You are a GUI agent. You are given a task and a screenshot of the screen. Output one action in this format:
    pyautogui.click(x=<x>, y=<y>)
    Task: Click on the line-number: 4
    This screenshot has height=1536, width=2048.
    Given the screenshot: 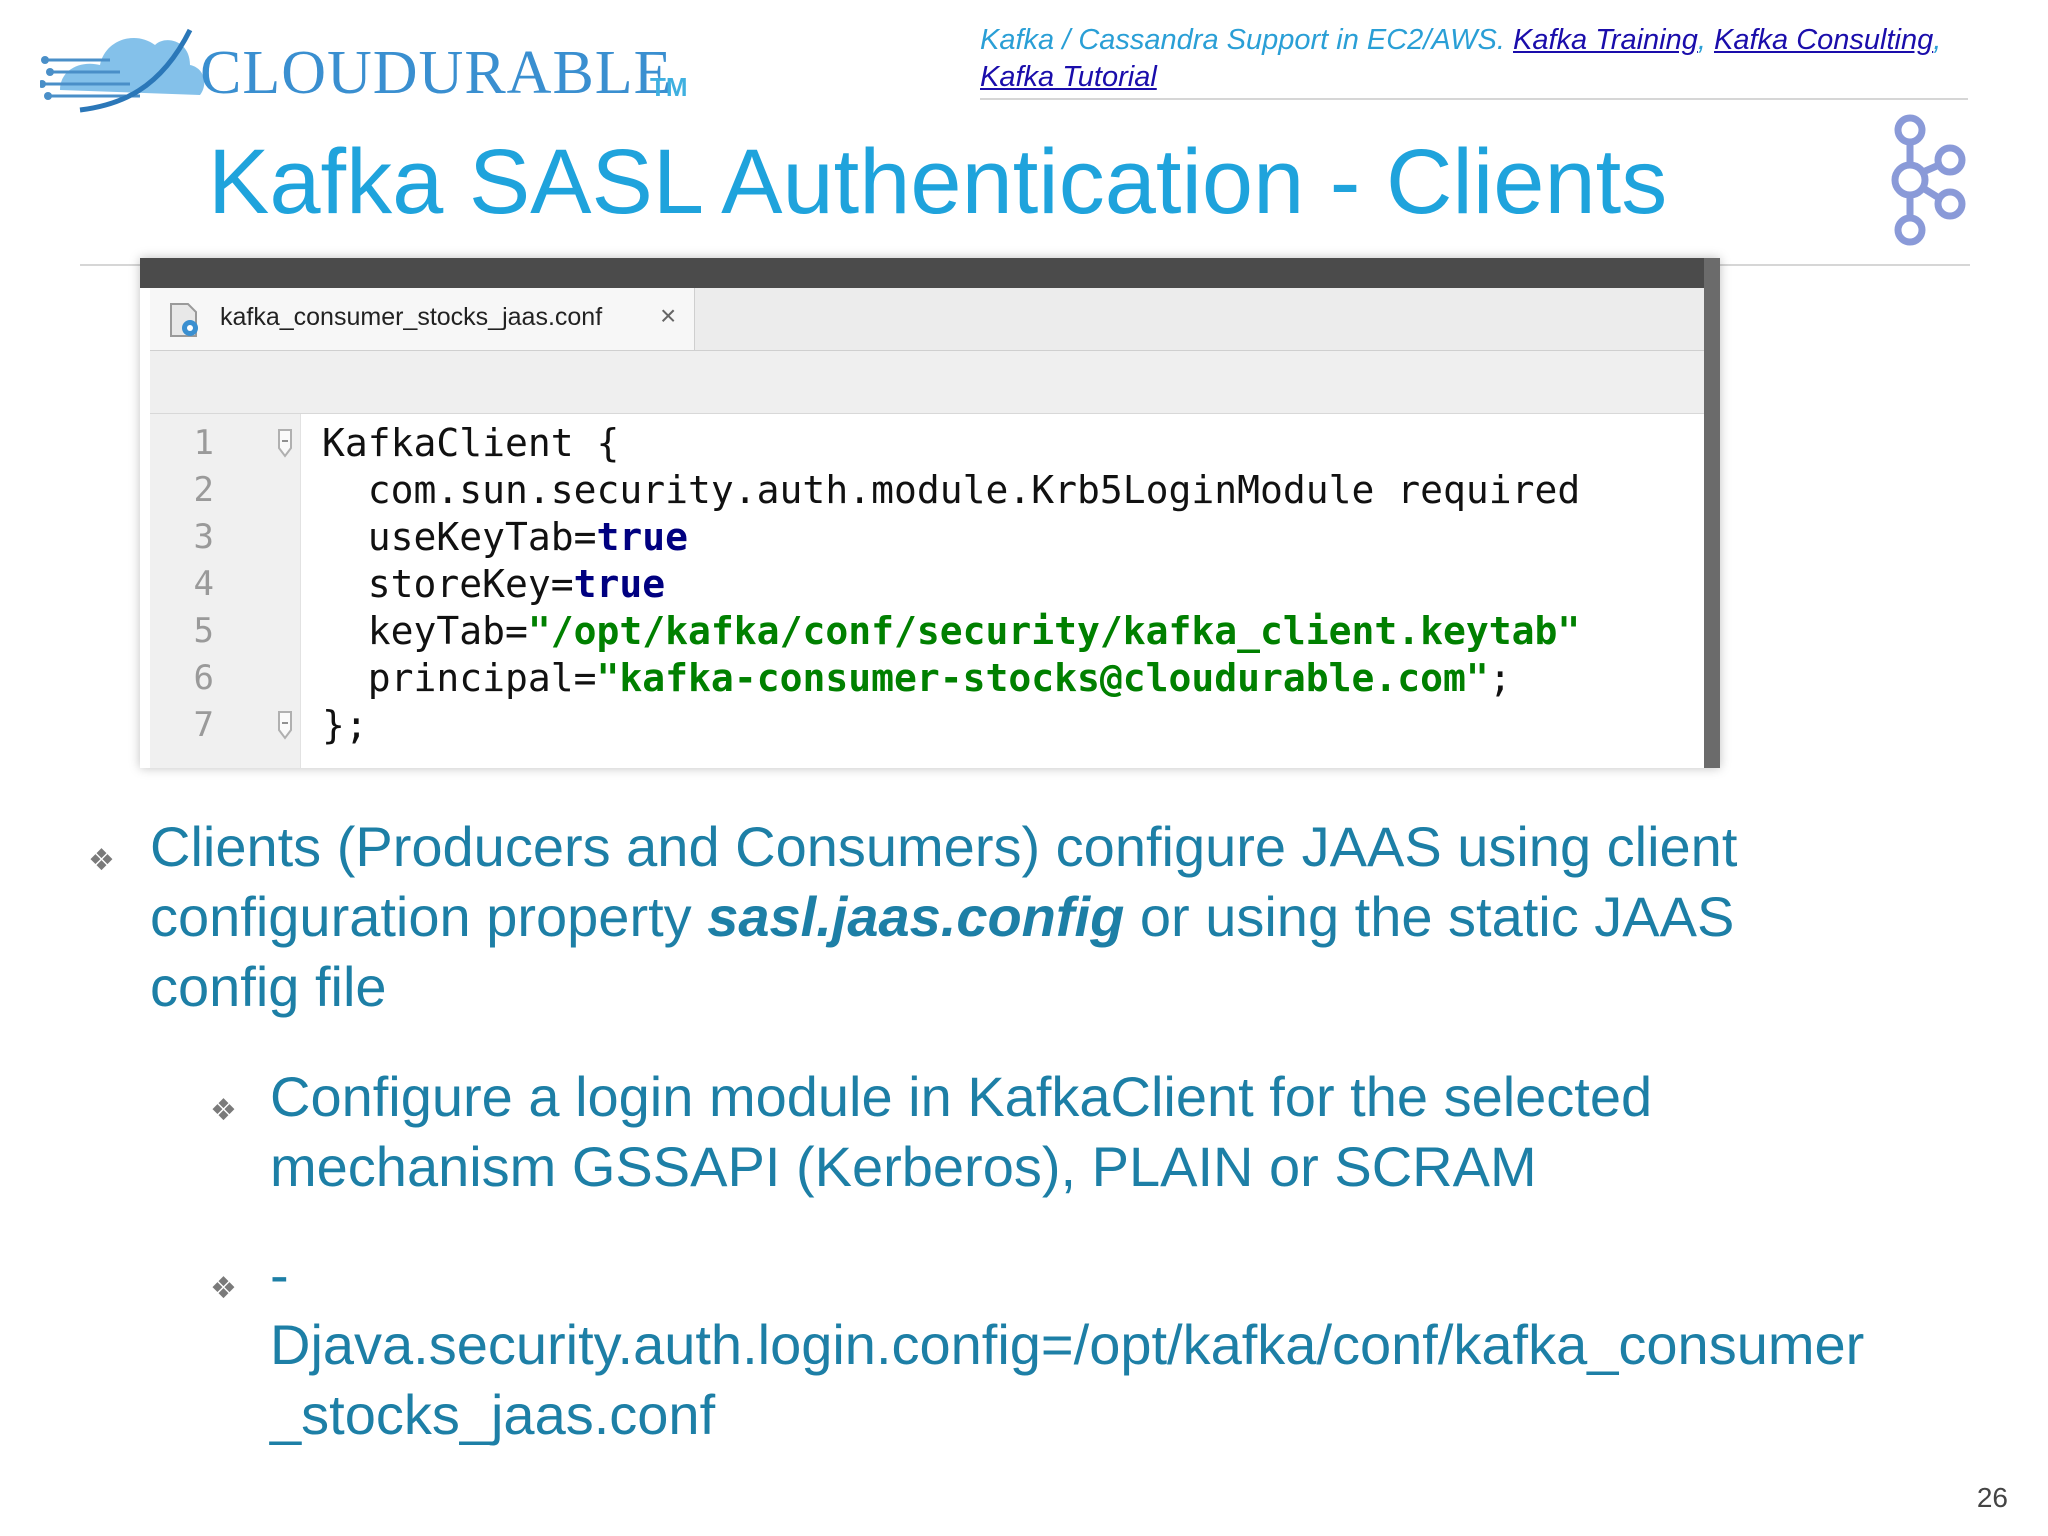 What is the action you would take?
    pyautogui.click(x=203, y=584)
    